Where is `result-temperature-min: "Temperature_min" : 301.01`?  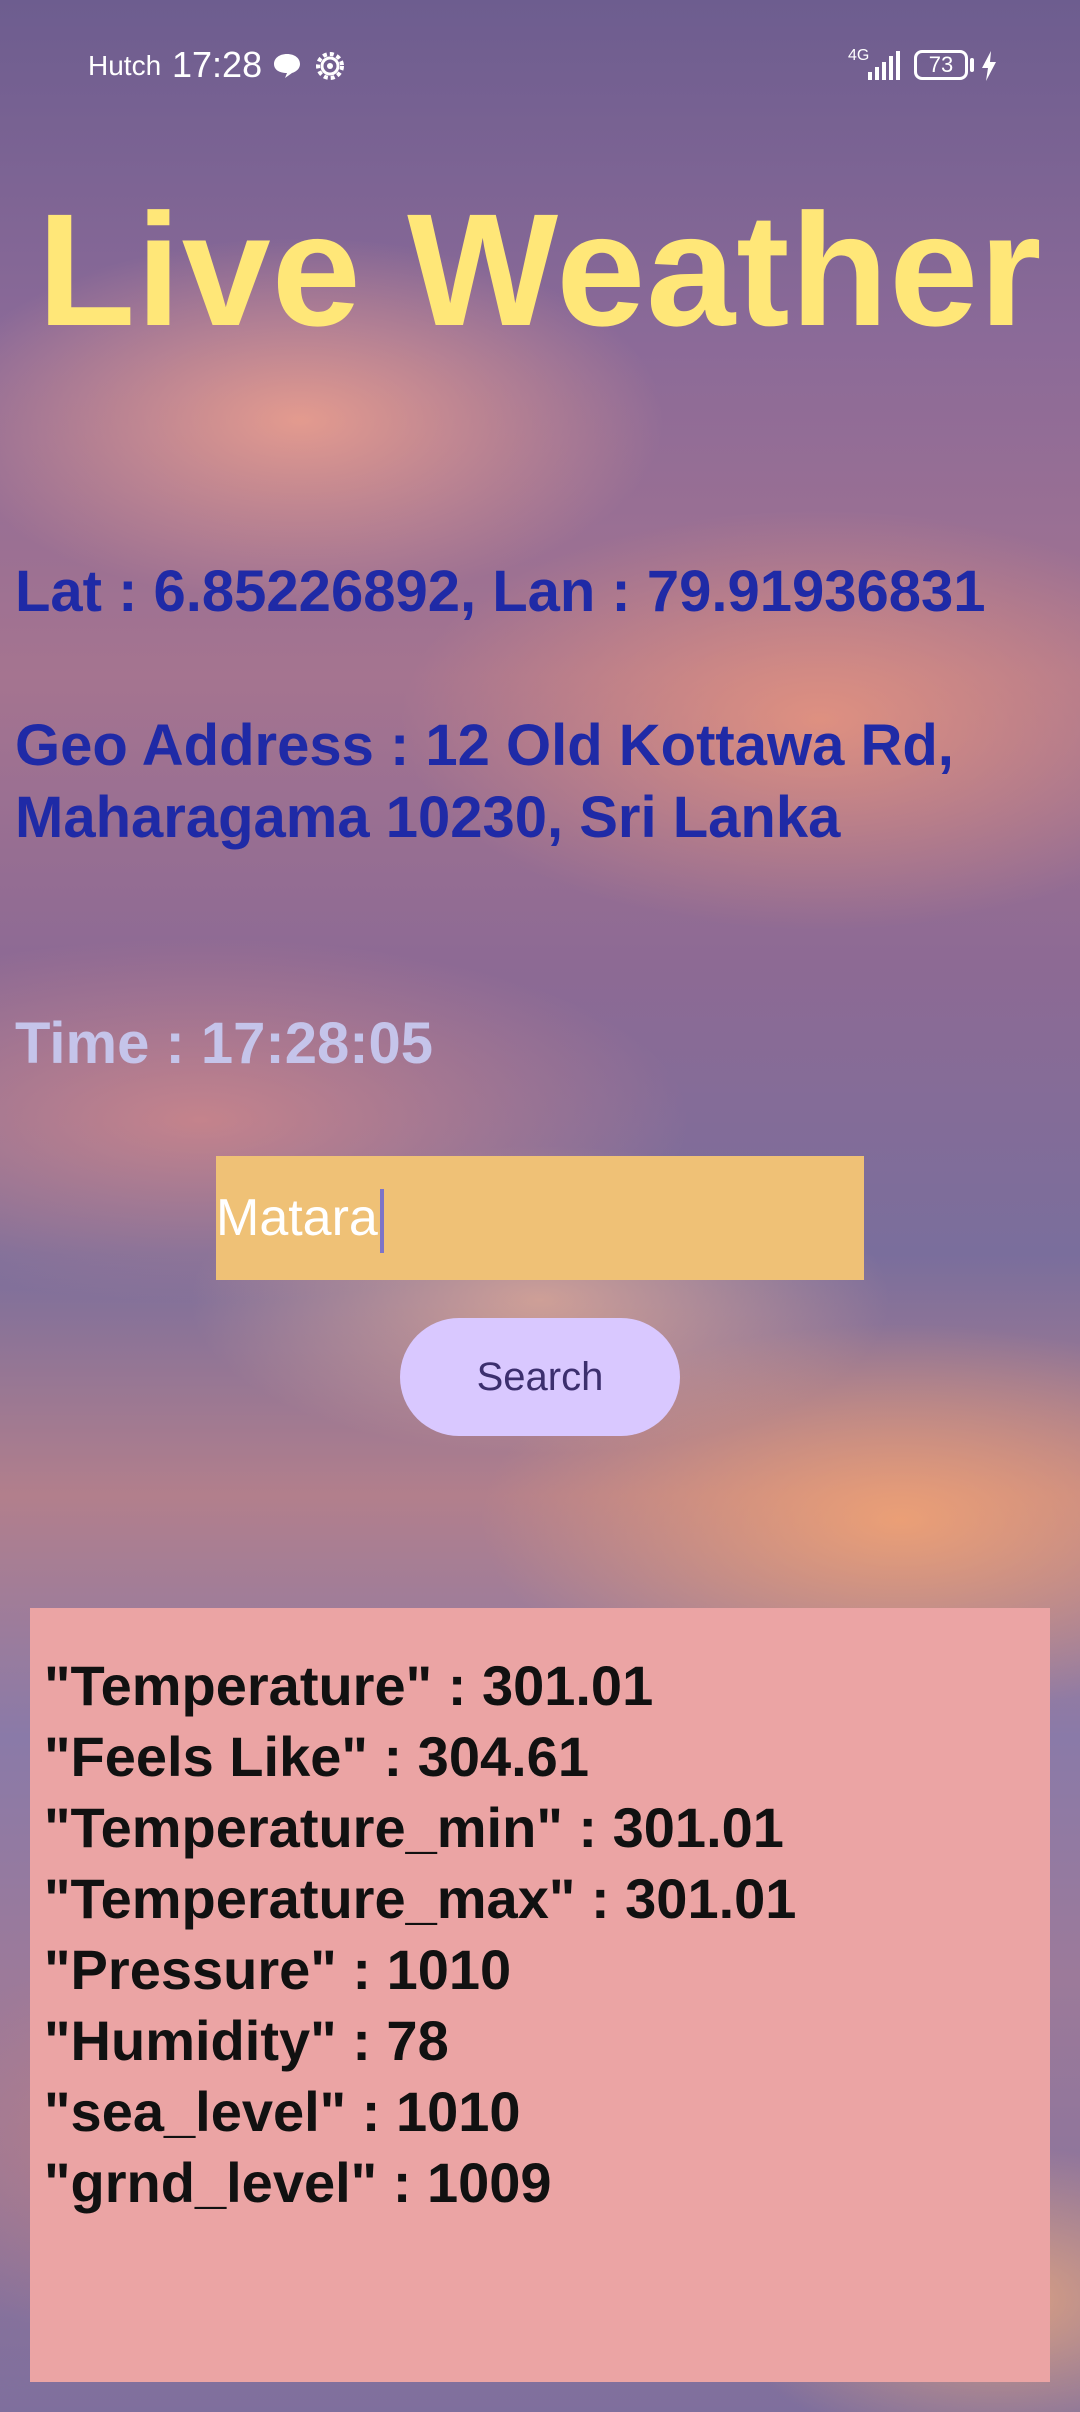 result-temperature-min: "Temperature_min" : 301.01 is located at coordinates (414, 1827).